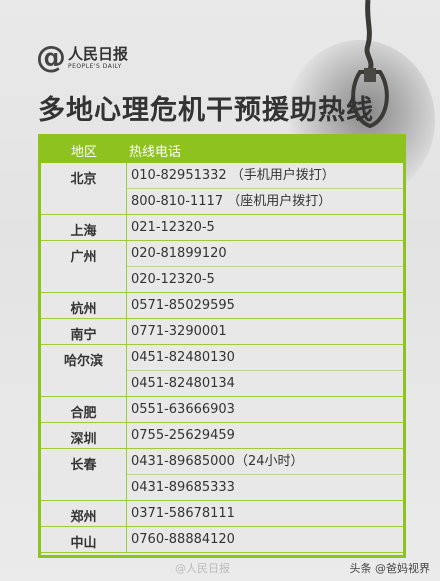  I want to click on logo-at-symbol: @, so click(51, 57).